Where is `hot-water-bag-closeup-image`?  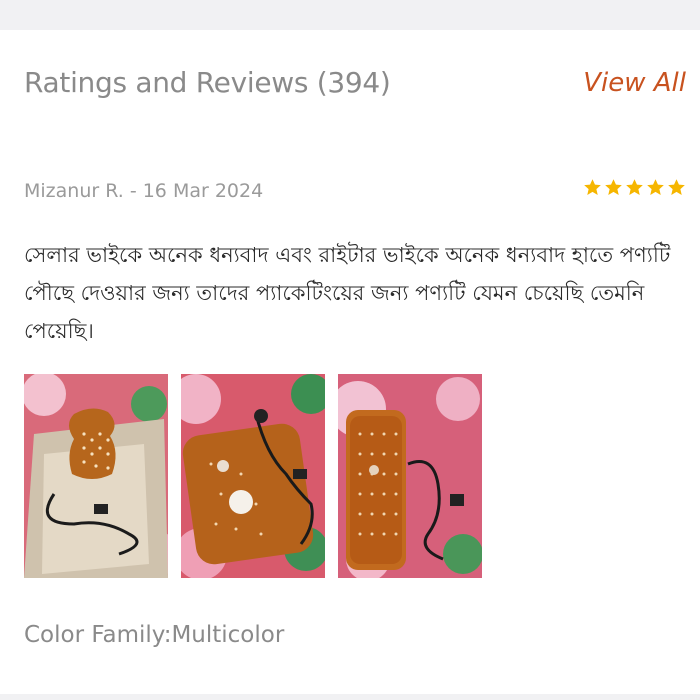
hot-water-bag-closeup-image is located at coordinates (410, 476).